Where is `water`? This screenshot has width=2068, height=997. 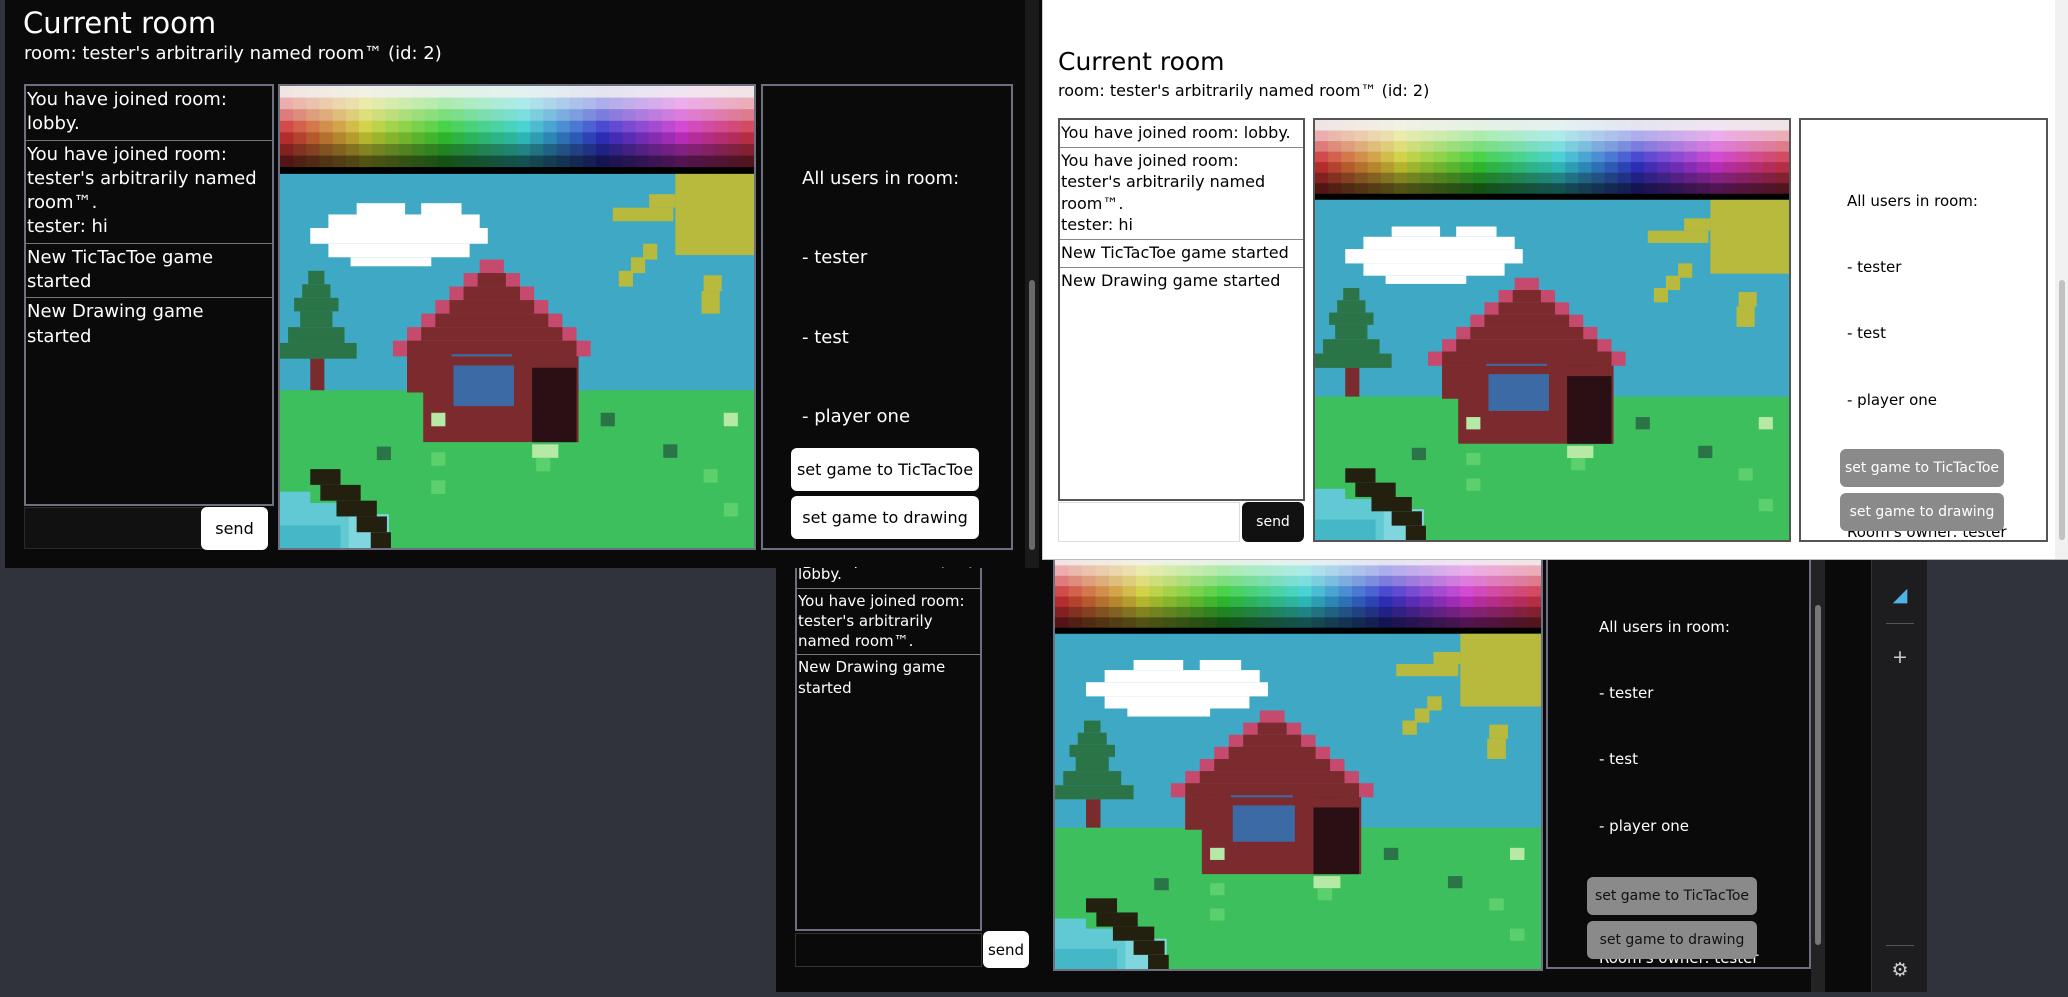
water is located at coordinates (310, 536).